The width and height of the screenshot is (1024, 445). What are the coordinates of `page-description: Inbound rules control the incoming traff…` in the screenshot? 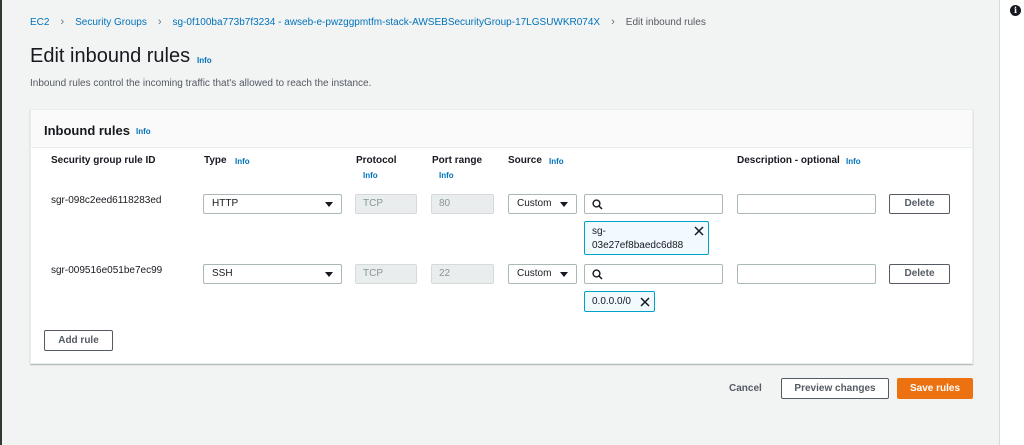 It's located at (201, 83).